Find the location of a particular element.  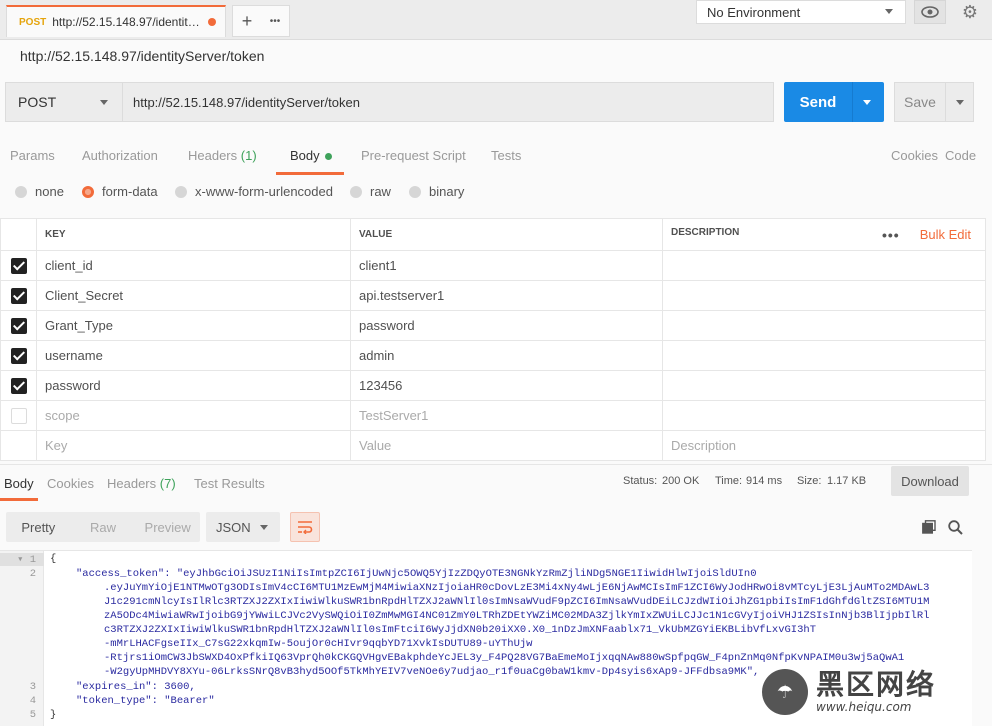

radio-raw: raw is located at coordinates (370, 191).